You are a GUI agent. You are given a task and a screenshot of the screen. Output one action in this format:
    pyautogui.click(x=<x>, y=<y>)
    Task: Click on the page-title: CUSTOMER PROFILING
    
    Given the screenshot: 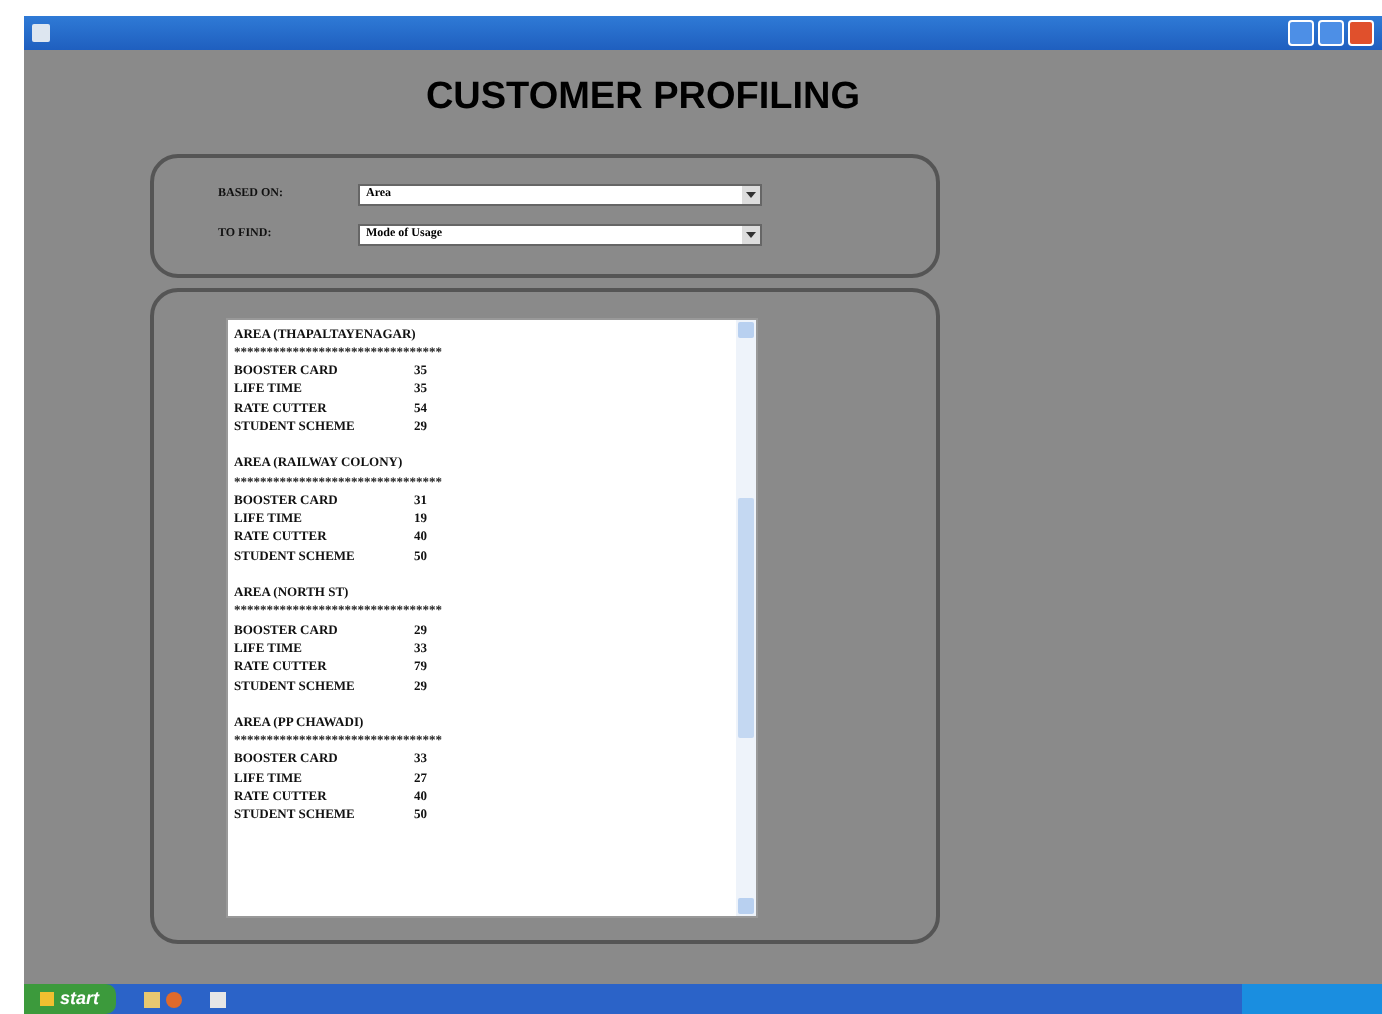 What is the action you would take?
    pyautogui.click(x=643, y=98)
    